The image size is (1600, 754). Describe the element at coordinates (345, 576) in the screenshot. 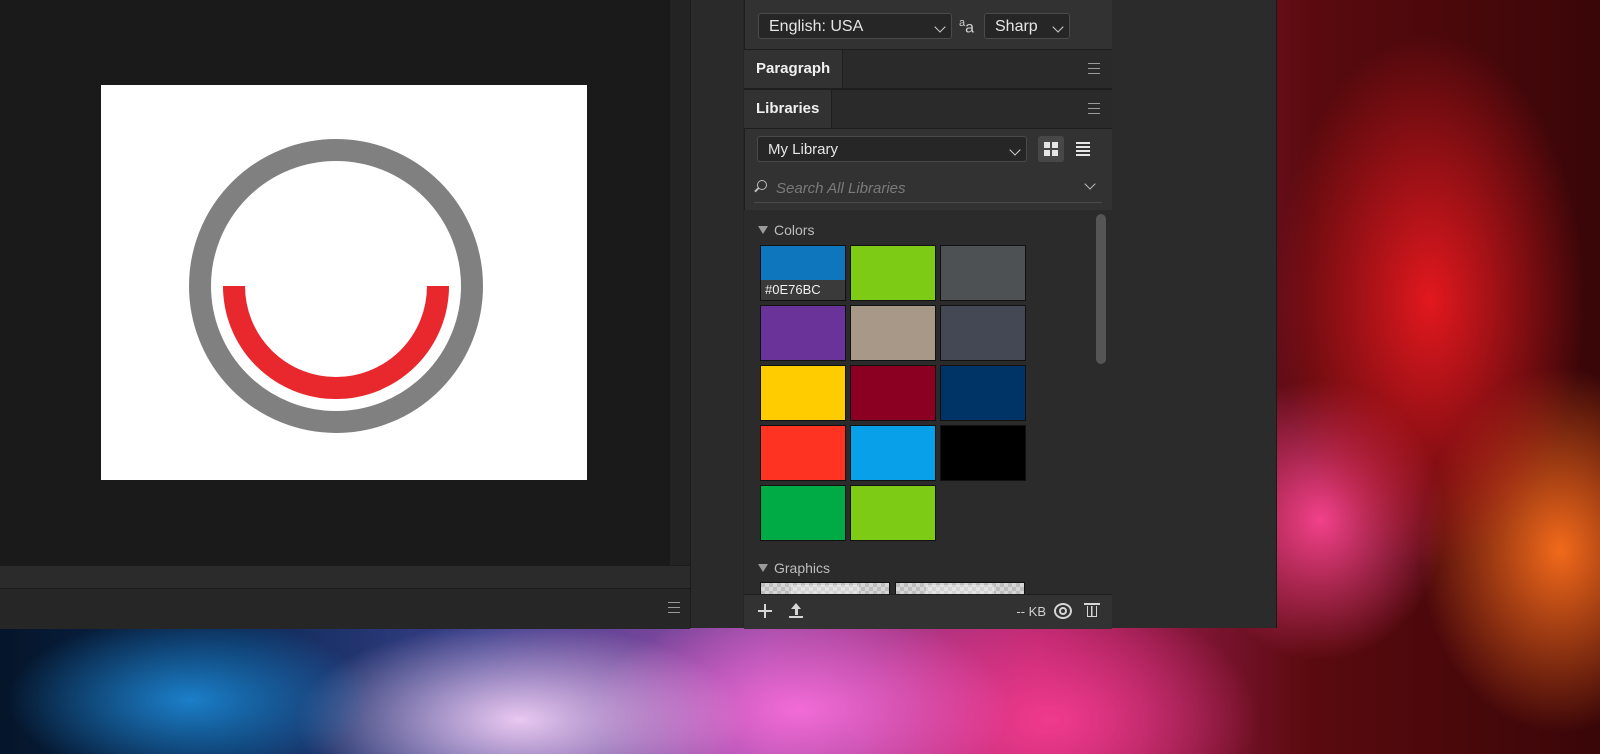

I see `document-horizontal-scrollbar` at that location.